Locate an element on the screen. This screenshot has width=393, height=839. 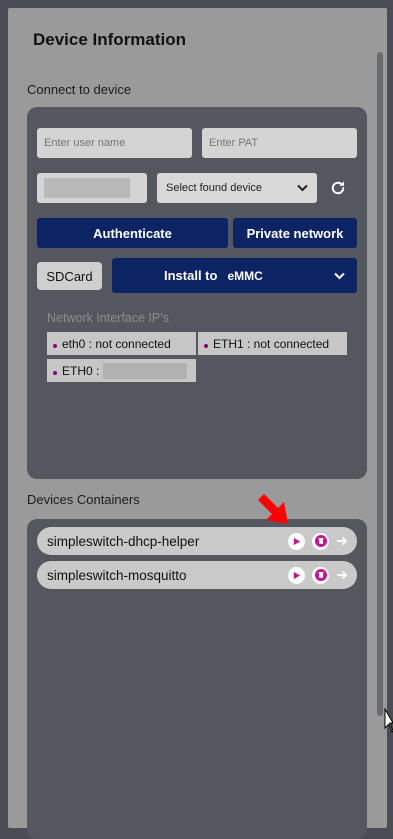
device-address-field is located at coordinates (92, 188).